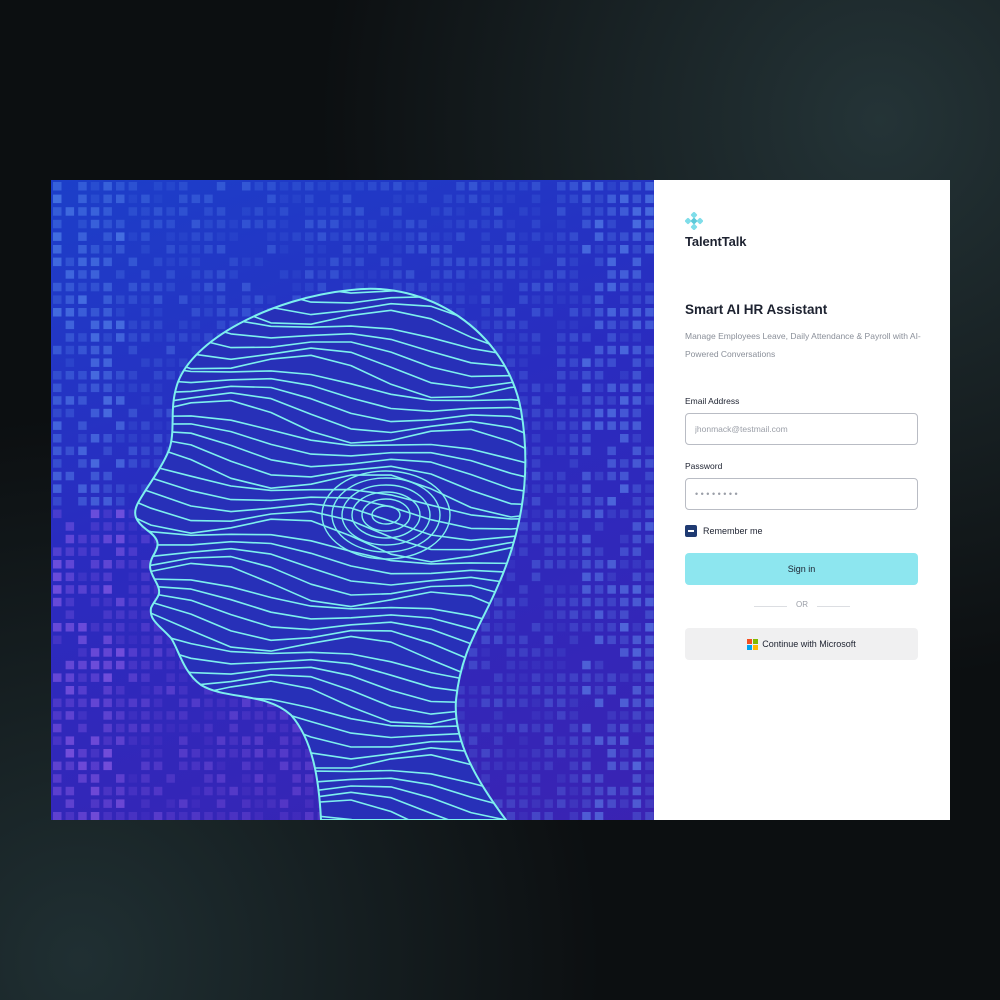 This screenshot has height=1000, width=1000. Describe the element at coordinates (712, 401) in the screenshot. I see `email-label: Email Address` at that location.